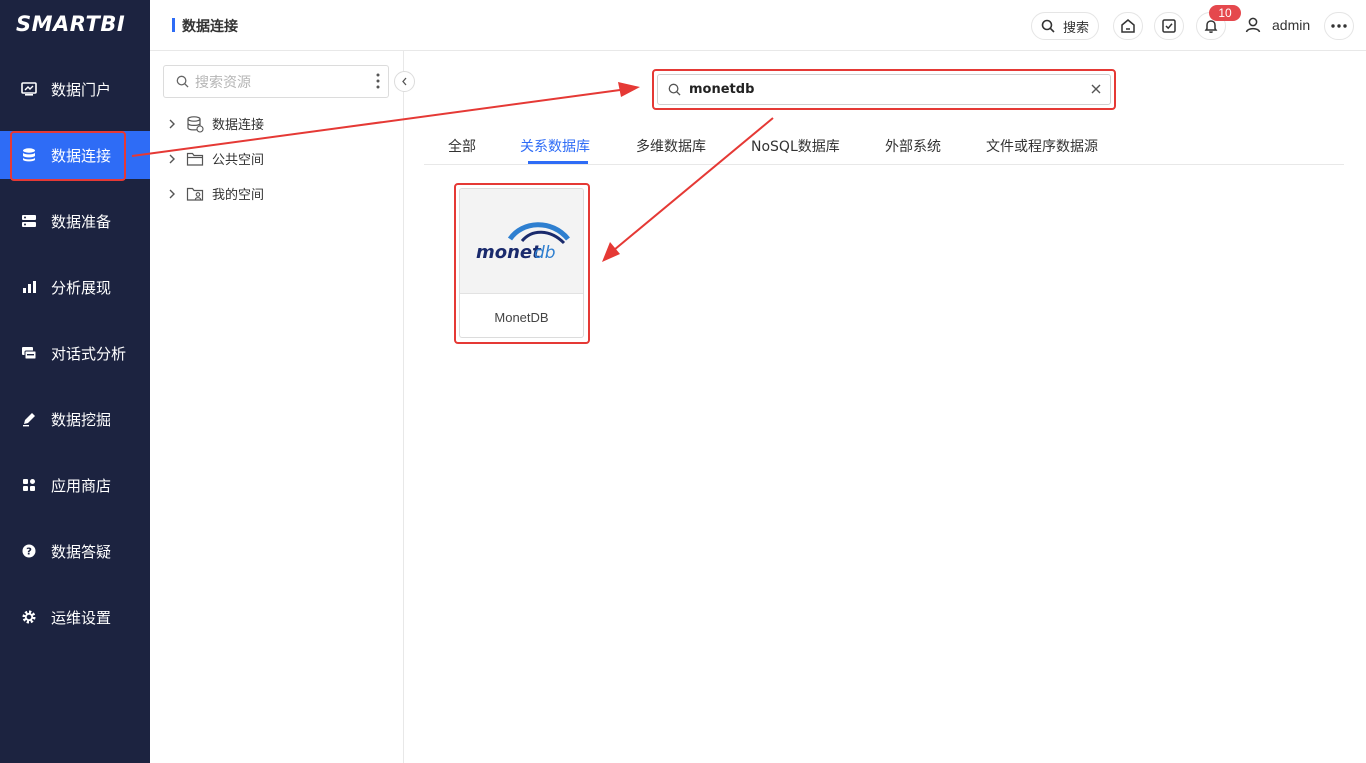 This screenshot has width=1366, height=763. Describe the element at coordinates (509, 252) in the screenshot. I see `svg-text: monet` at that location.